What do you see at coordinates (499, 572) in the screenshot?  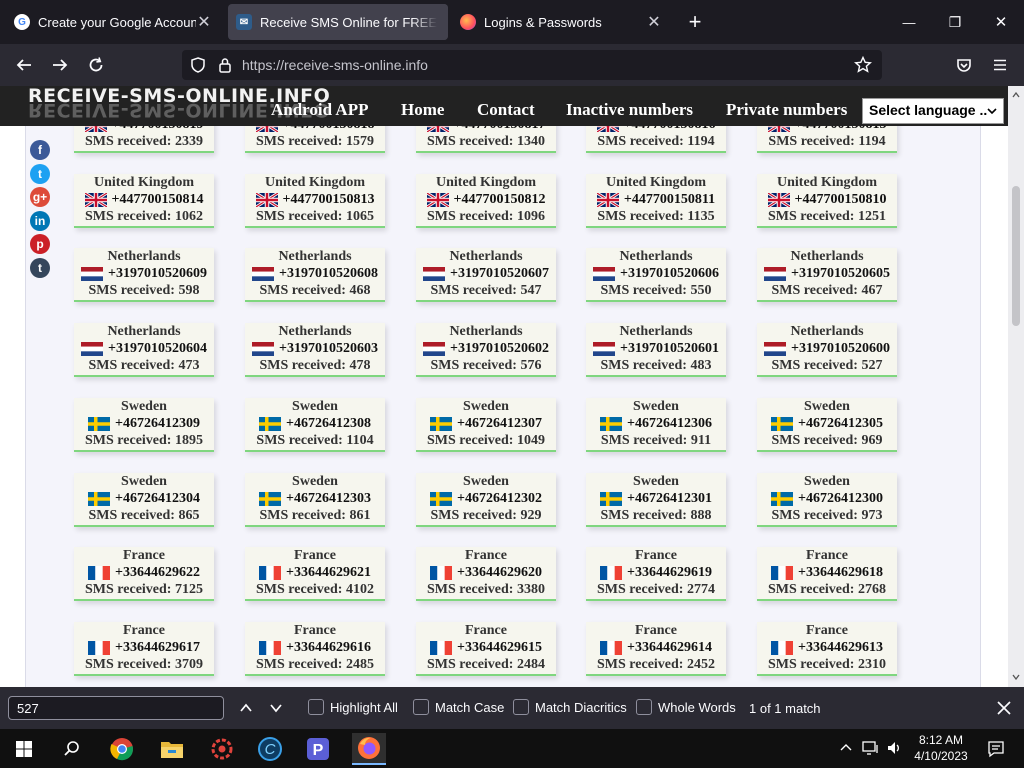 I see `card-phone-number: +33644629620` at bounding box center [499, 572].